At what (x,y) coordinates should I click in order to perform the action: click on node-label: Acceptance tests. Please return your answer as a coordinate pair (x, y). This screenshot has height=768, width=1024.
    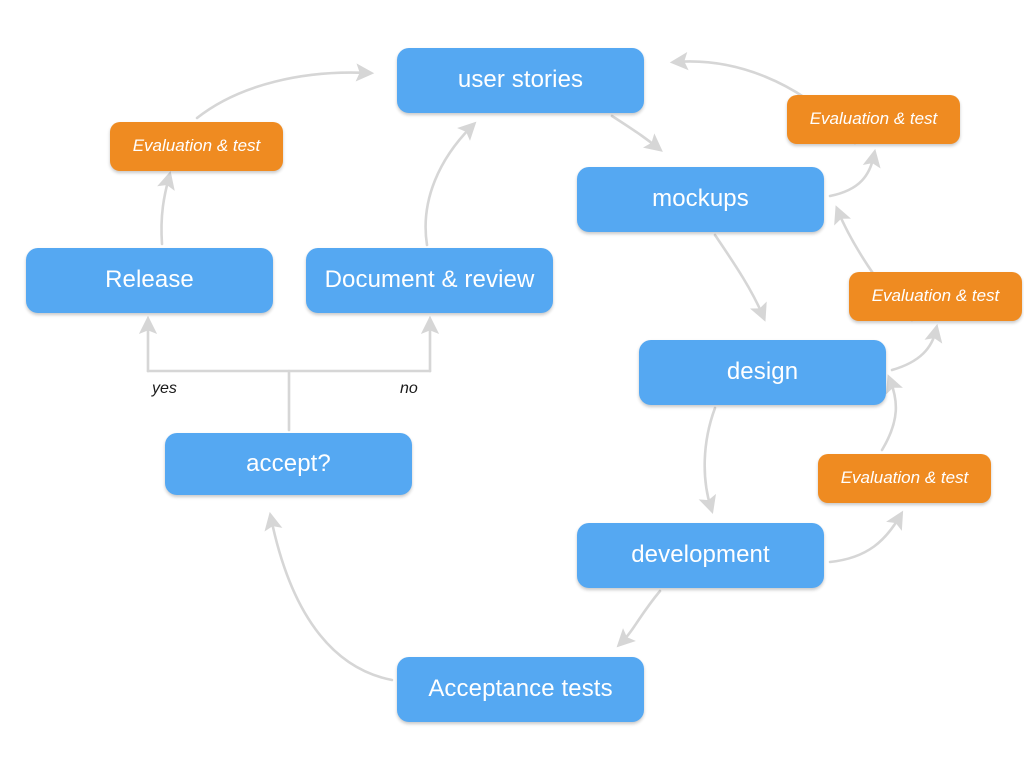
    Looking at the image, I should click on (520, 689).